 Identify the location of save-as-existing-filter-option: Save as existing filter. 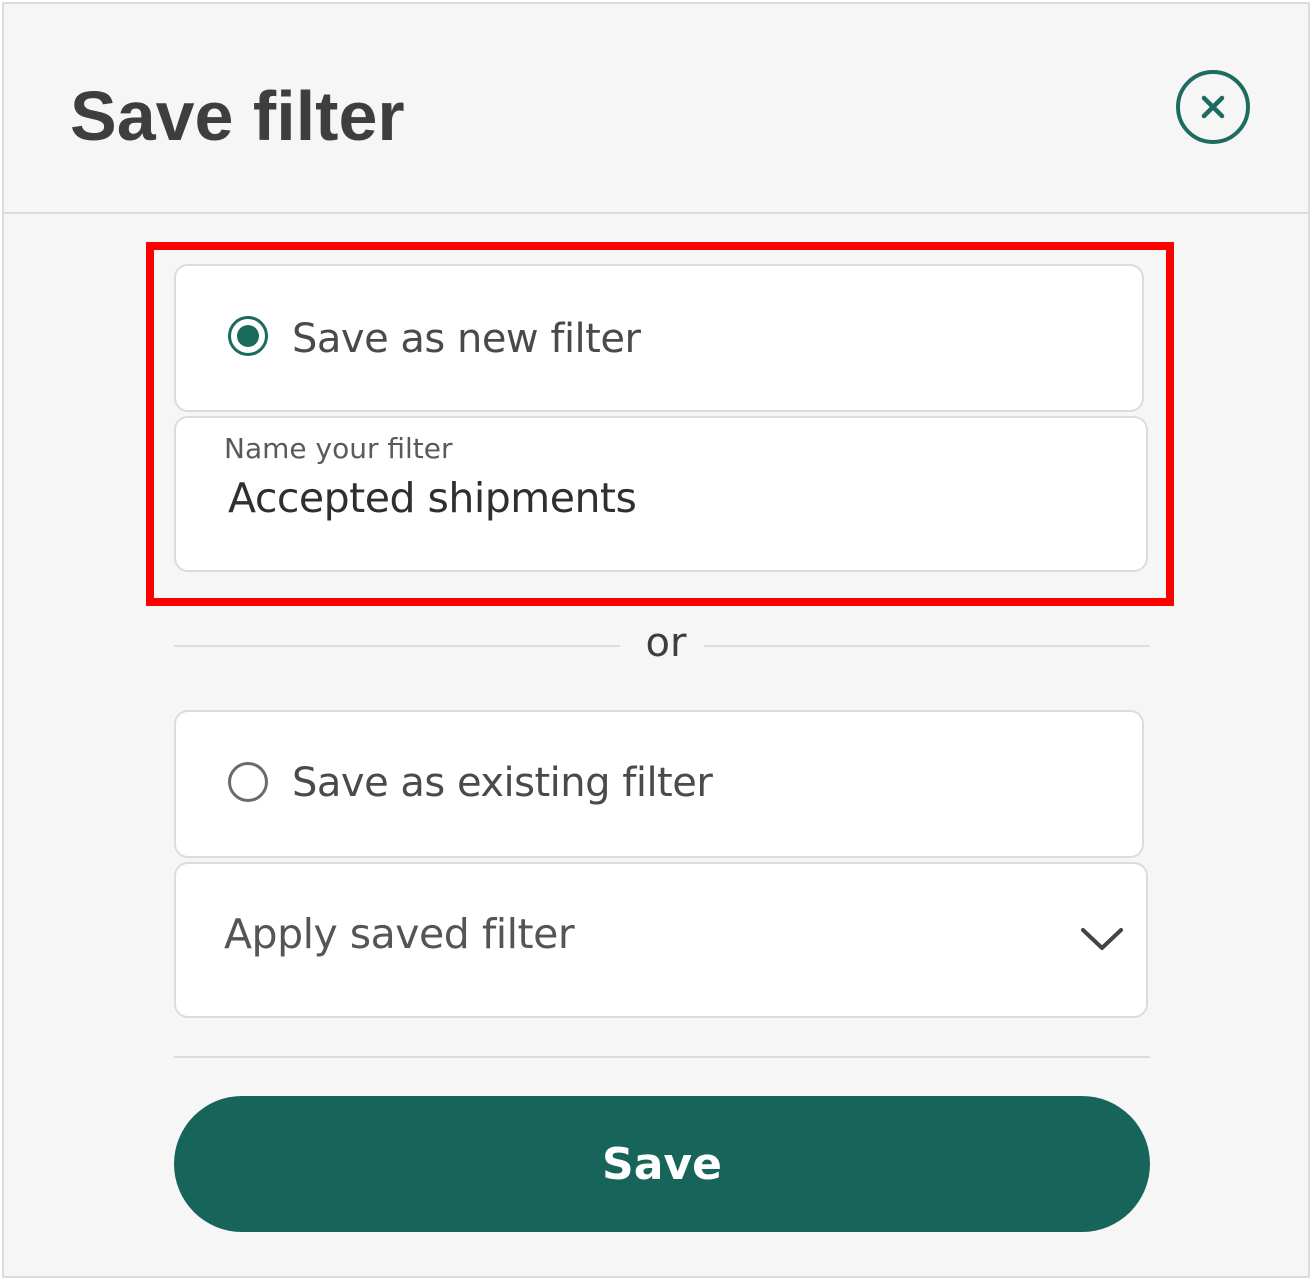
(659, 784).